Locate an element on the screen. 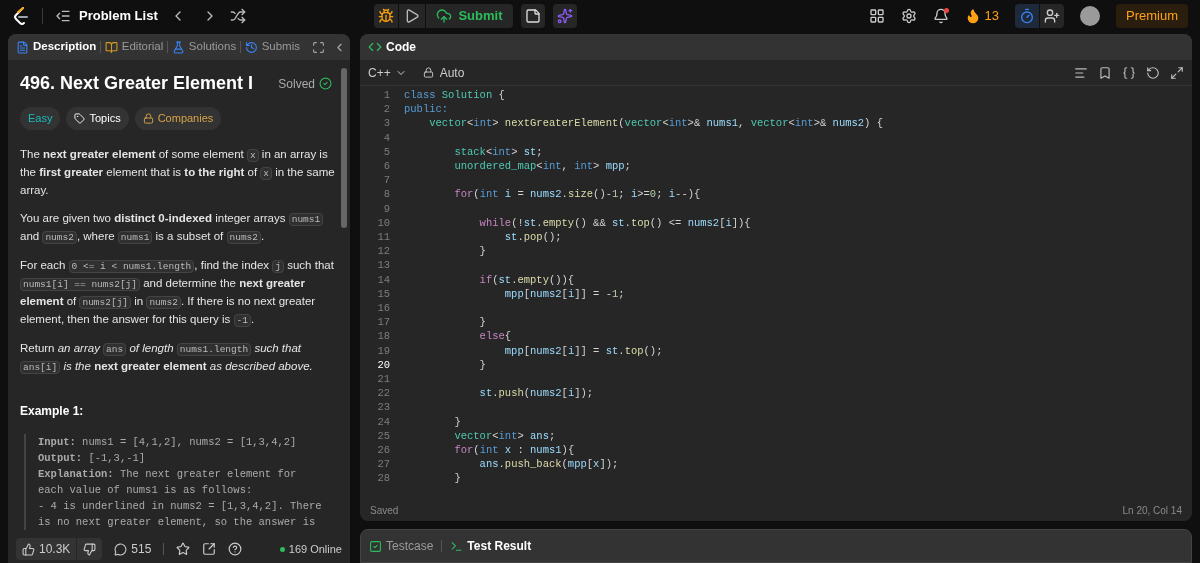 The width and height of the screenshot is (1200, 563). note-button is located at coordinates (532, 16).